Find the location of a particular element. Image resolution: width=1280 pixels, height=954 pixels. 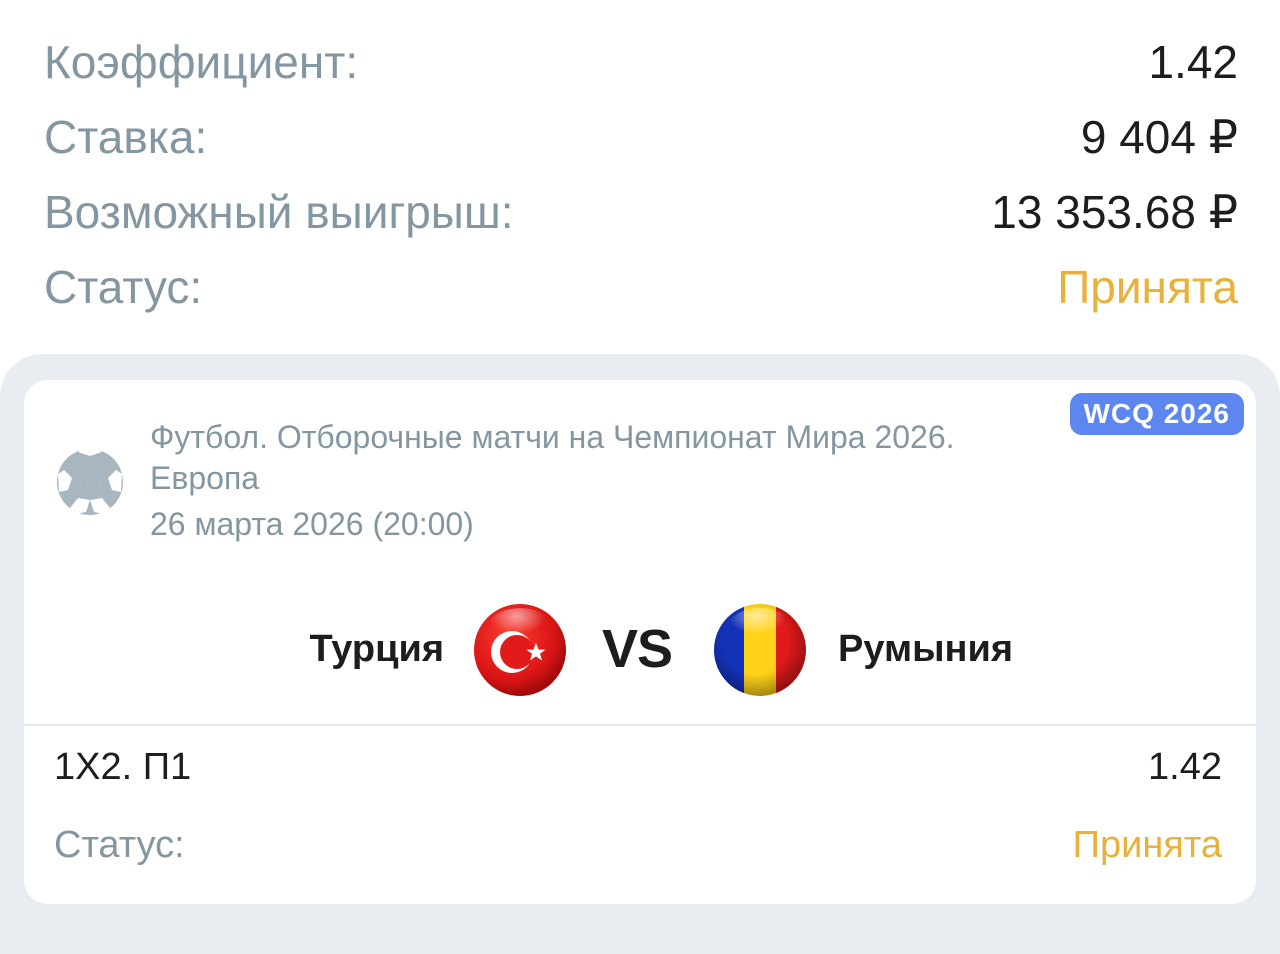

versus-label: VS is located at coordinates (637, 649).